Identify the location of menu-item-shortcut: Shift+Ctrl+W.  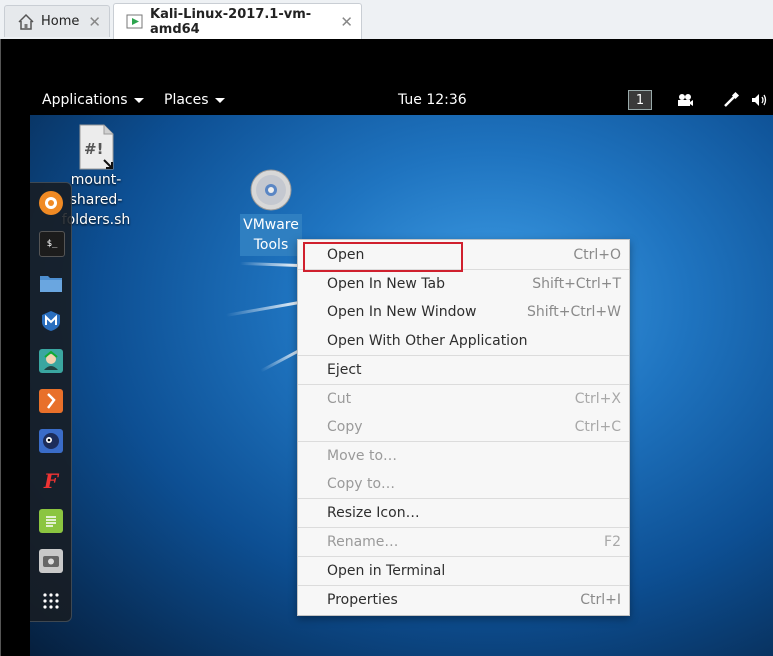
(573, 312).